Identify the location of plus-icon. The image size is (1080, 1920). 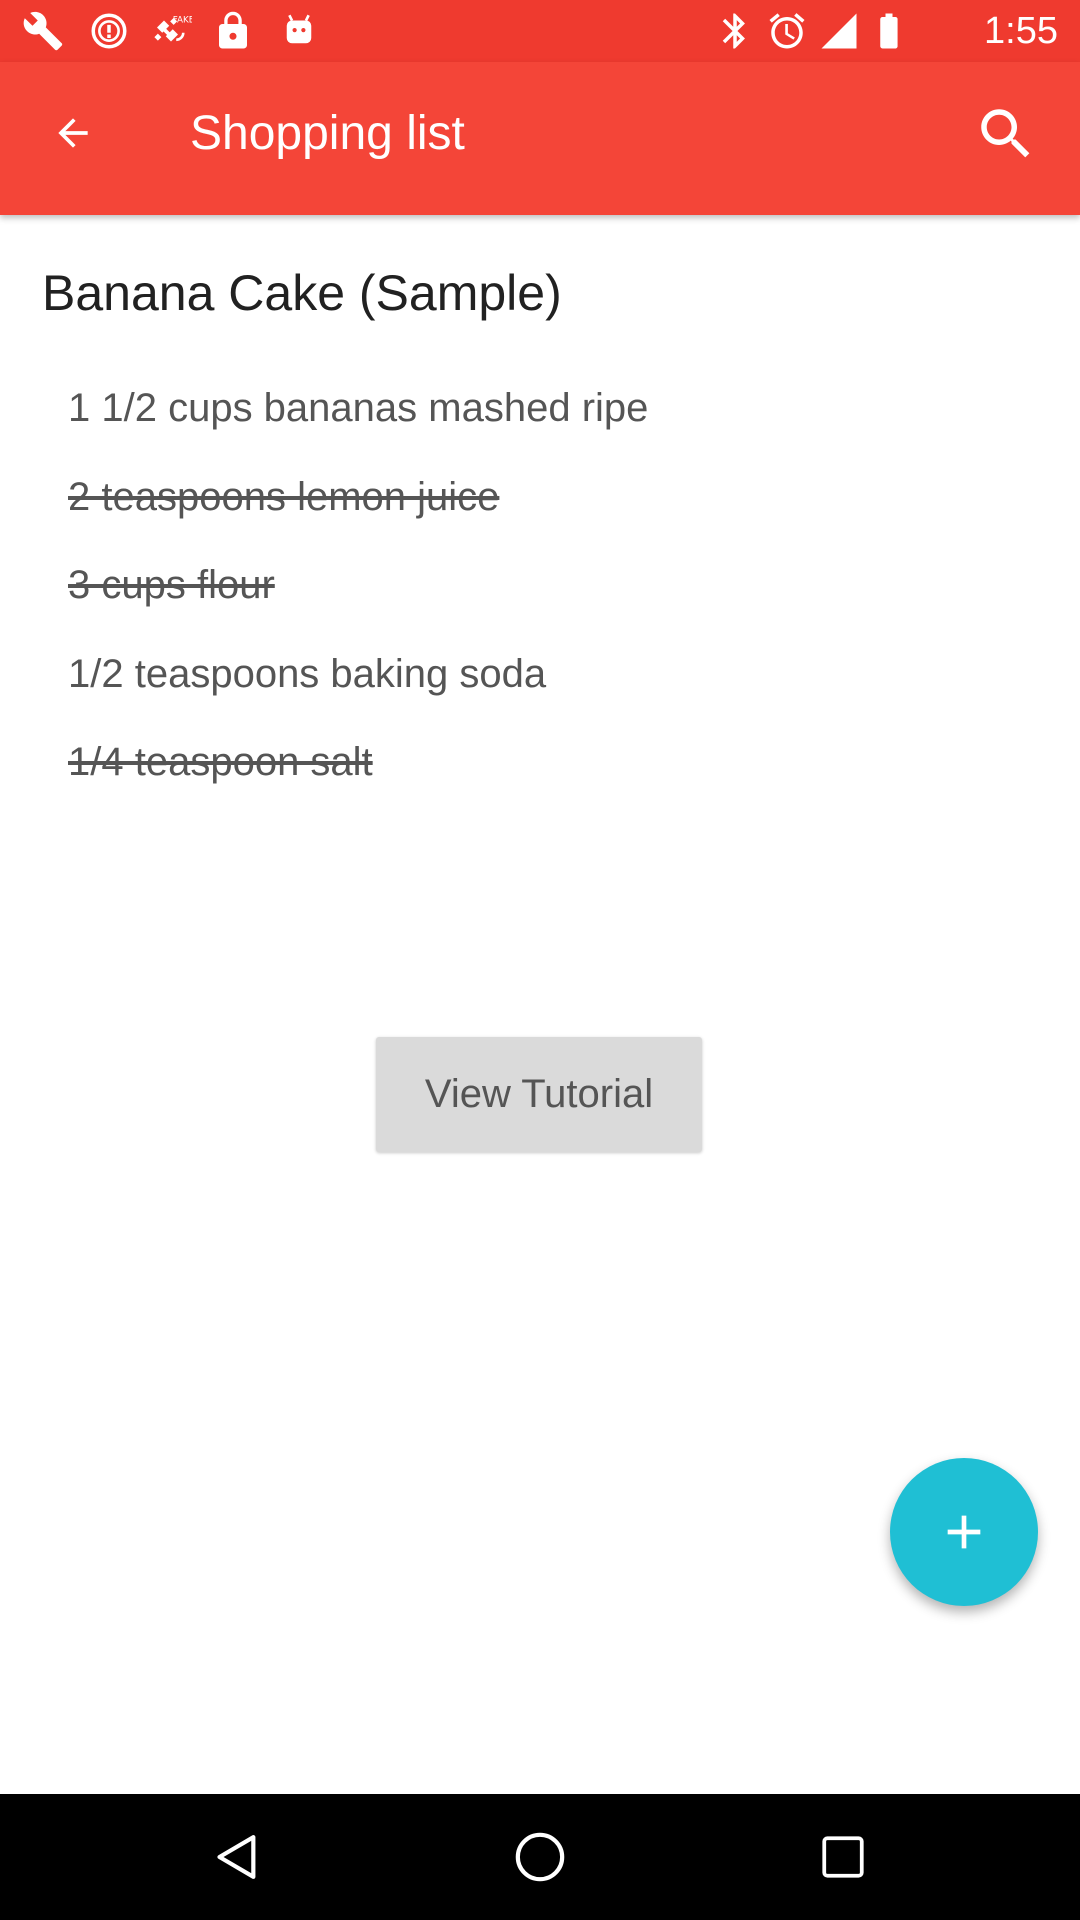
(964, 1532).